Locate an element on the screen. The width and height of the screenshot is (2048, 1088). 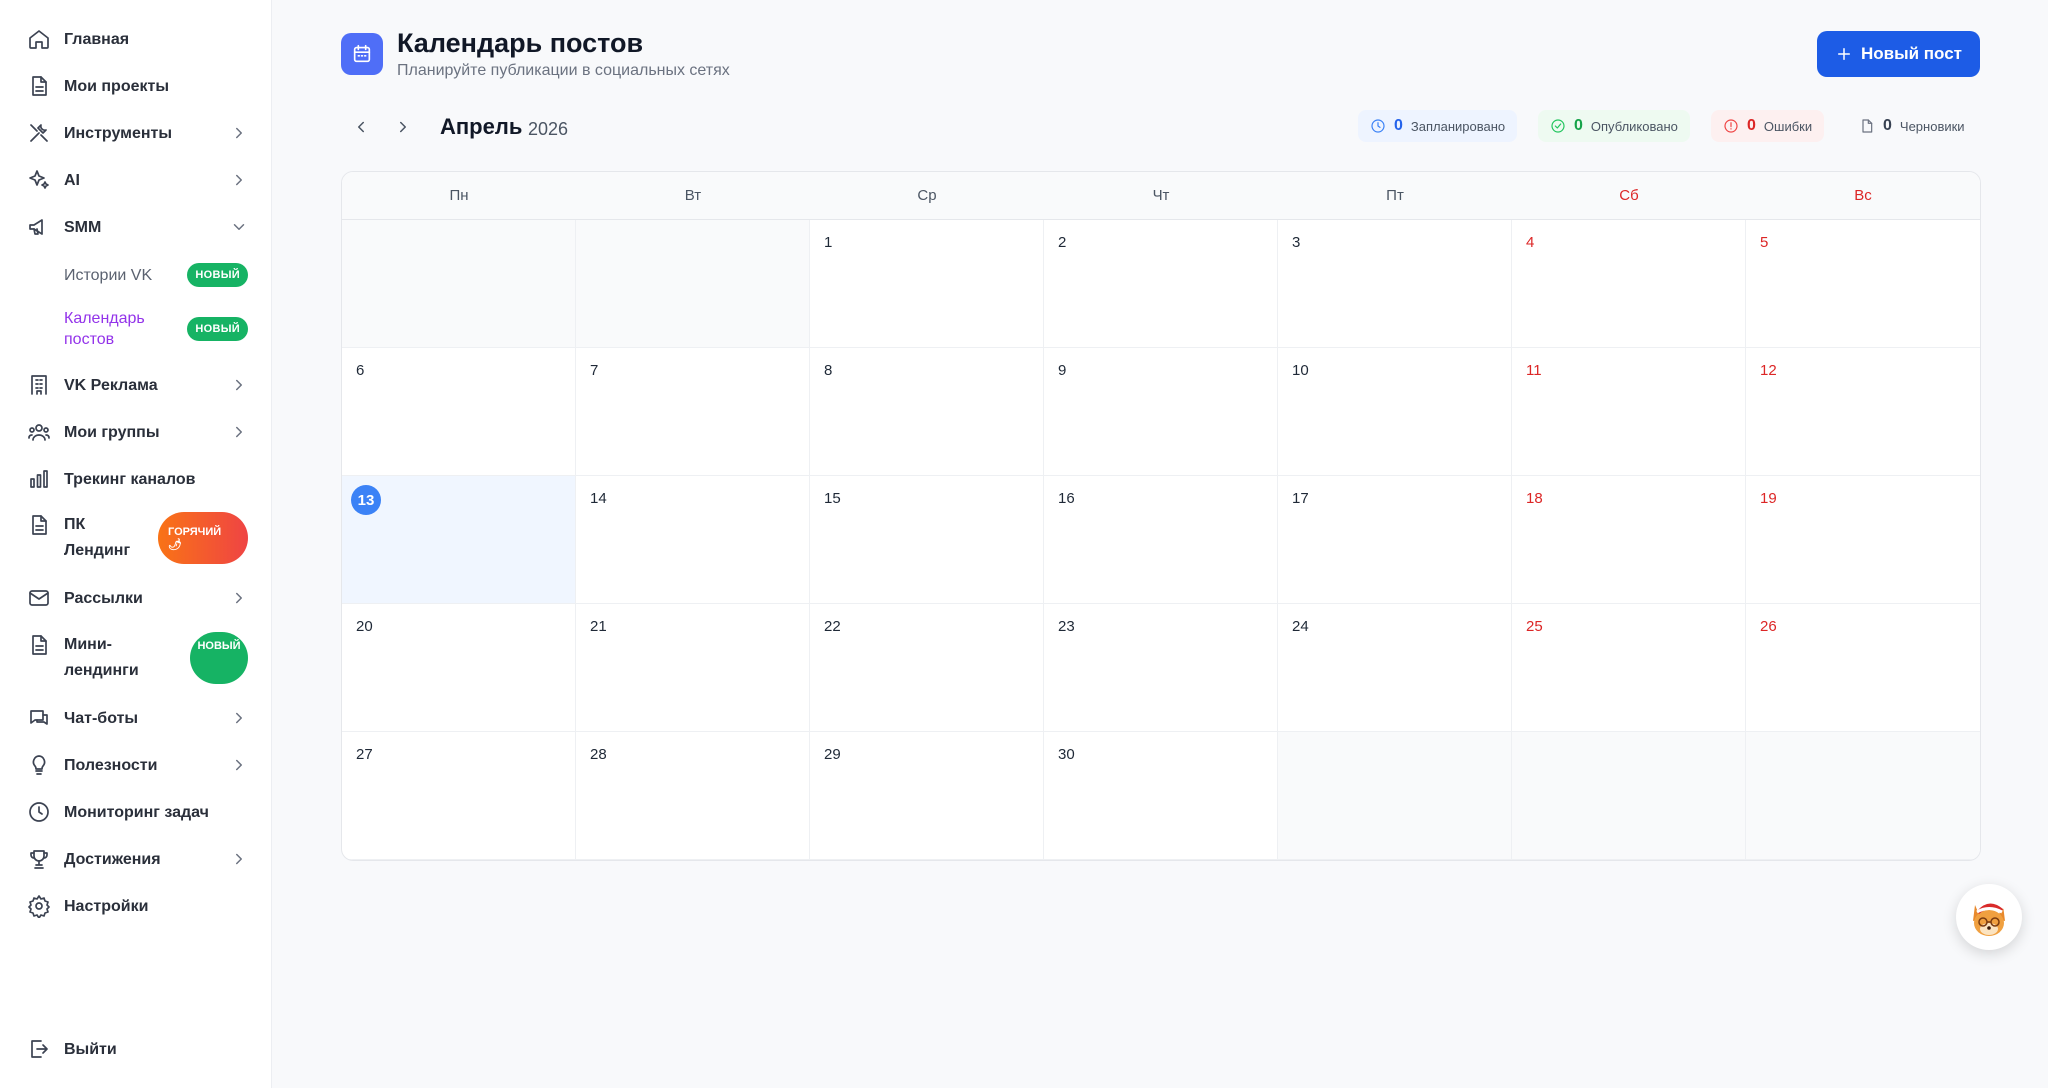
sidebar-subitem-vk-stories: Истории VK НОВЫЙ is located at coordinates (156, 275).